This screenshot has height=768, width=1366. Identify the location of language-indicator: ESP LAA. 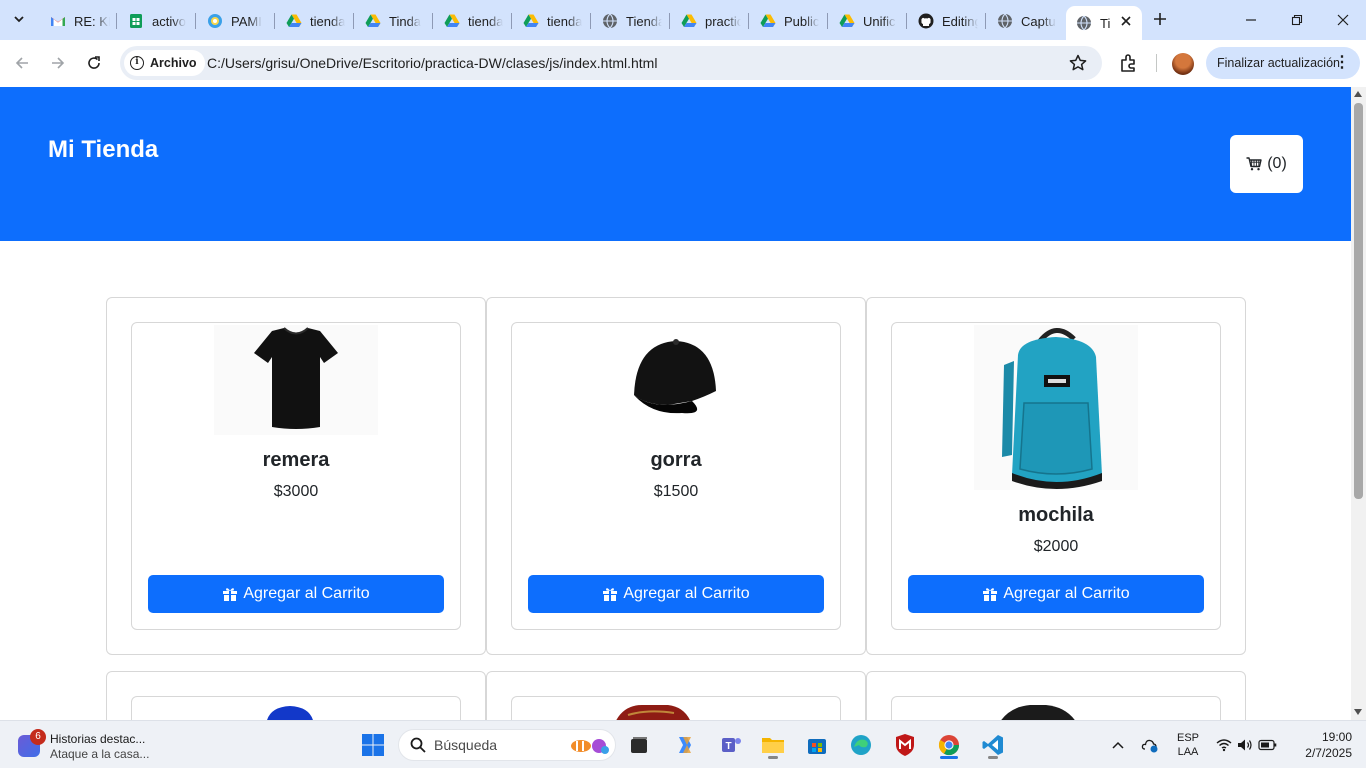
(1188, 744).